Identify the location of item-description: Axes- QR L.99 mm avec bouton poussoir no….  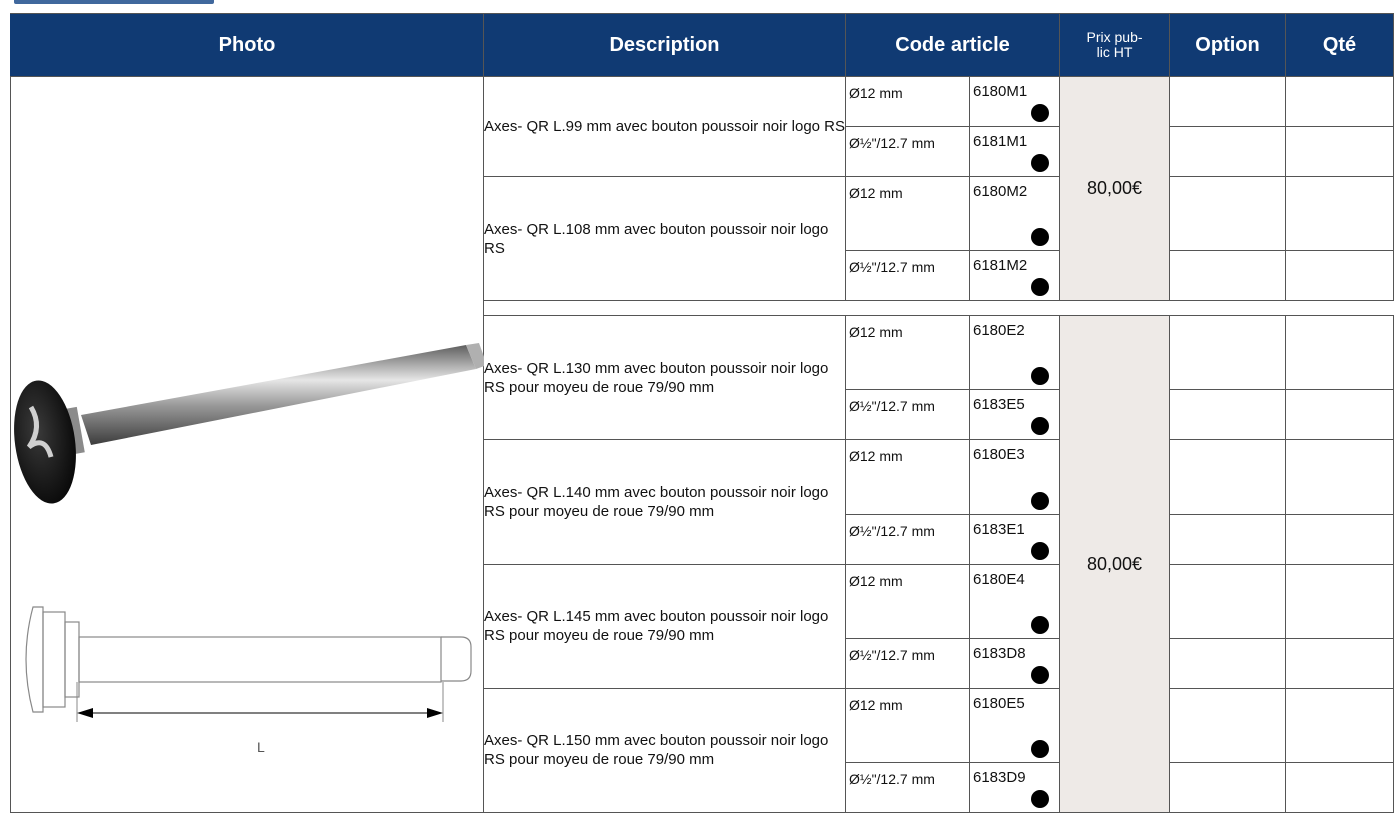
(664, 126).